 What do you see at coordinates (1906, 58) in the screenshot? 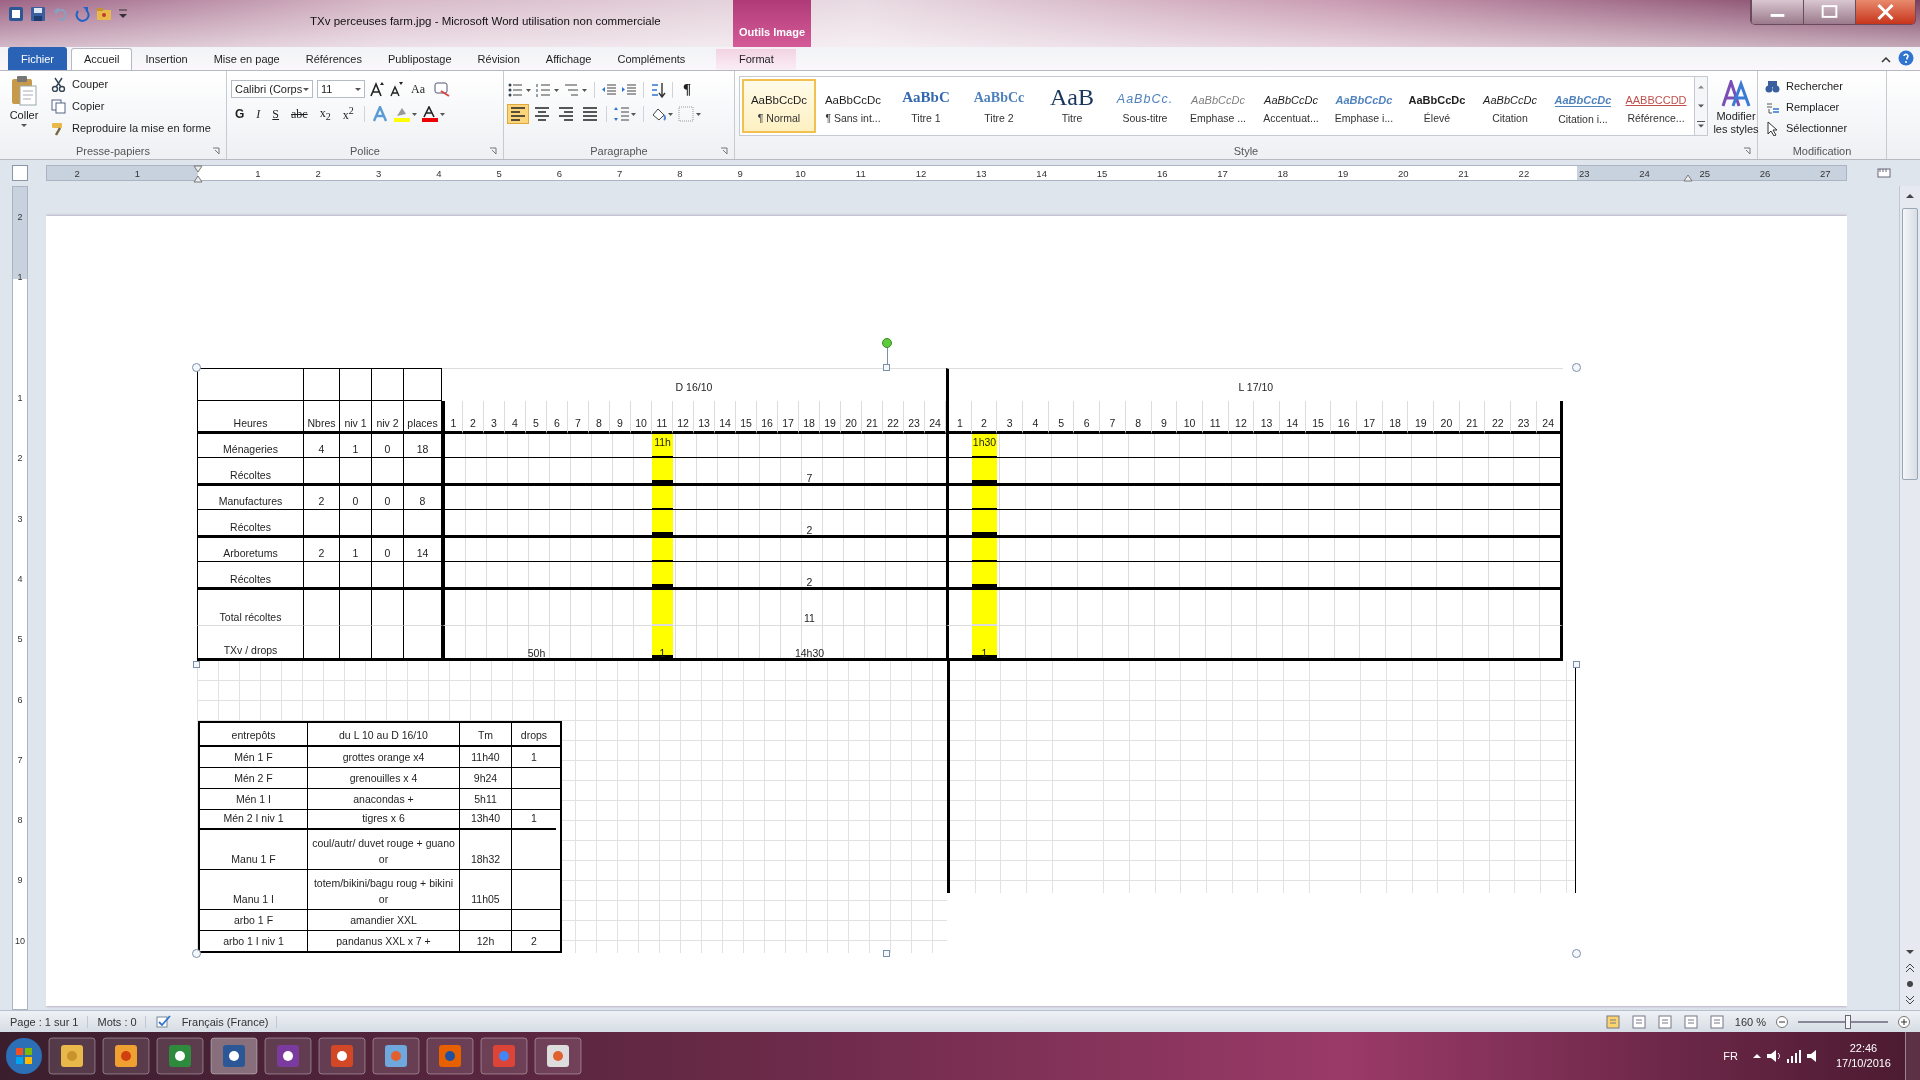
I see `help-icon` at bounding box center [1906, 58].